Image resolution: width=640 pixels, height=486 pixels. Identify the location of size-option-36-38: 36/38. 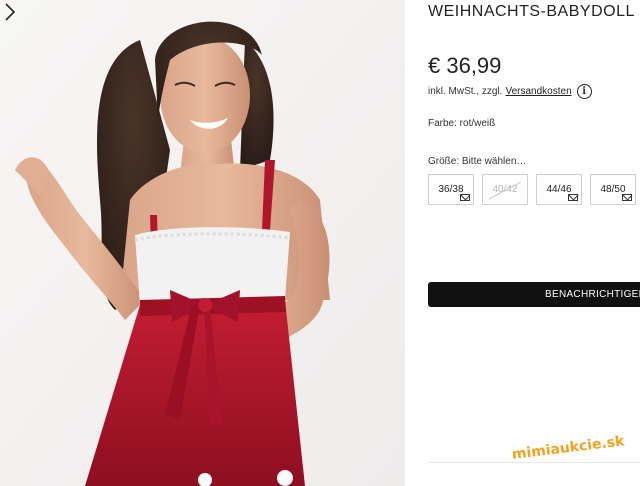
(451, 189).